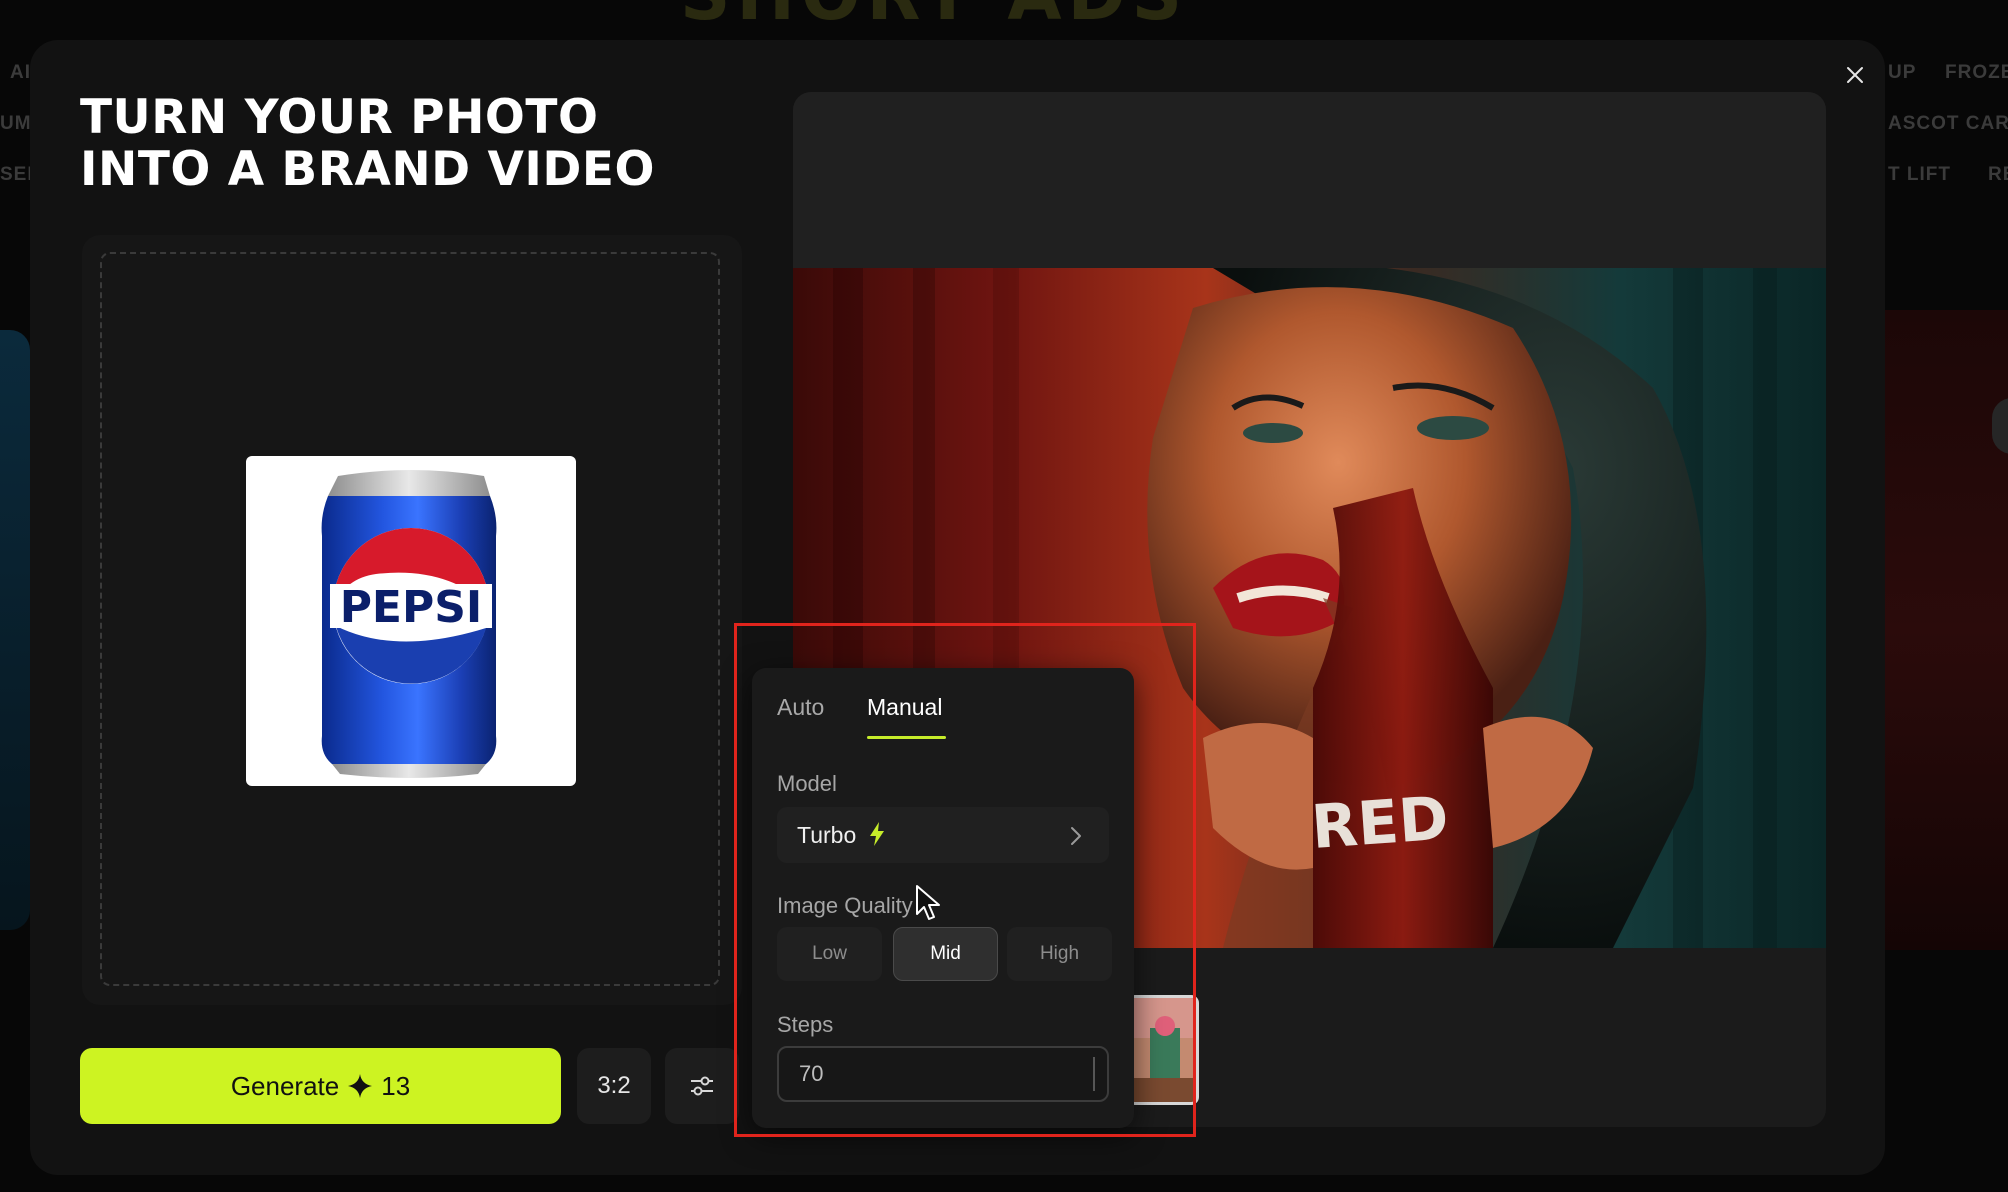 Image resolution: width=2008 pixels, height=1192 pixels. What do you see at coordinates (960, 12) in the screenshot?
I see `background-hero-text: SHORT ADS` at bounding box center [960, 12].